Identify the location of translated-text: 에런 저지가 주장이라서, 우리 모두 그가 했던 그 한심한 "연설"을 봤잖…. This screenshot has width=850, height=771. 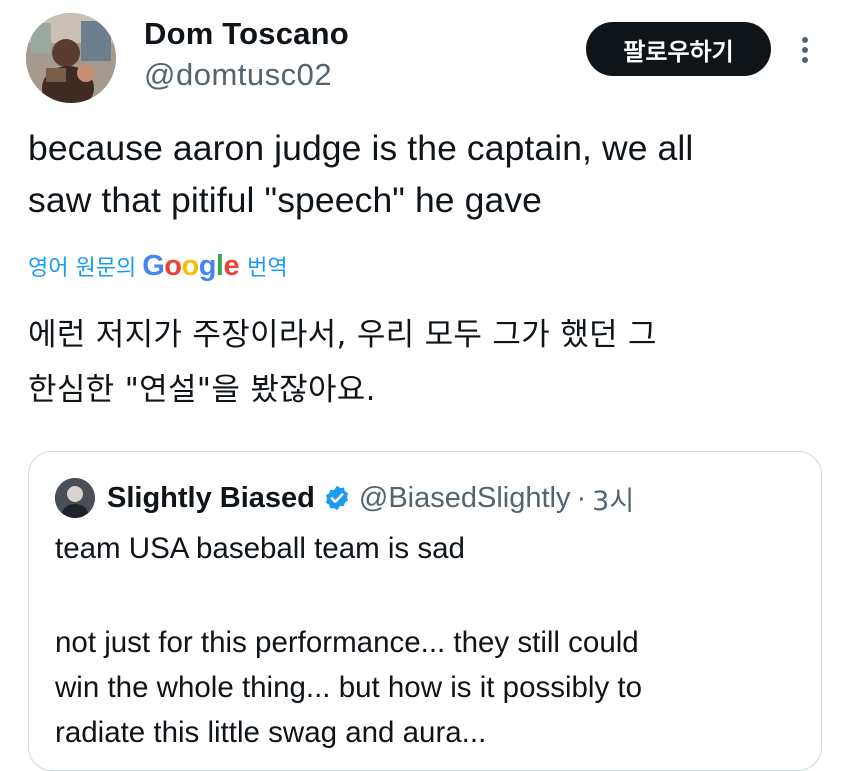
(428, 363).